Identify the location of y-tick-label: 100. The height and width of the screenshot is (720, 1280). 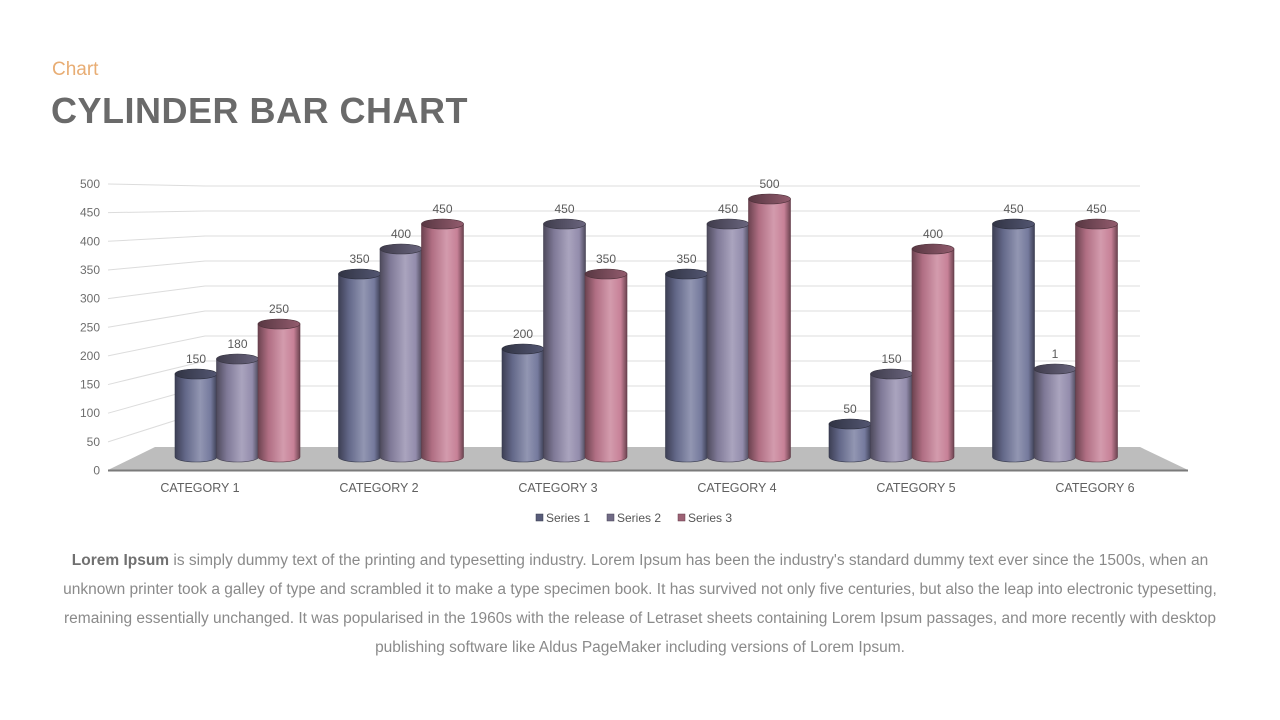
(90, 413).